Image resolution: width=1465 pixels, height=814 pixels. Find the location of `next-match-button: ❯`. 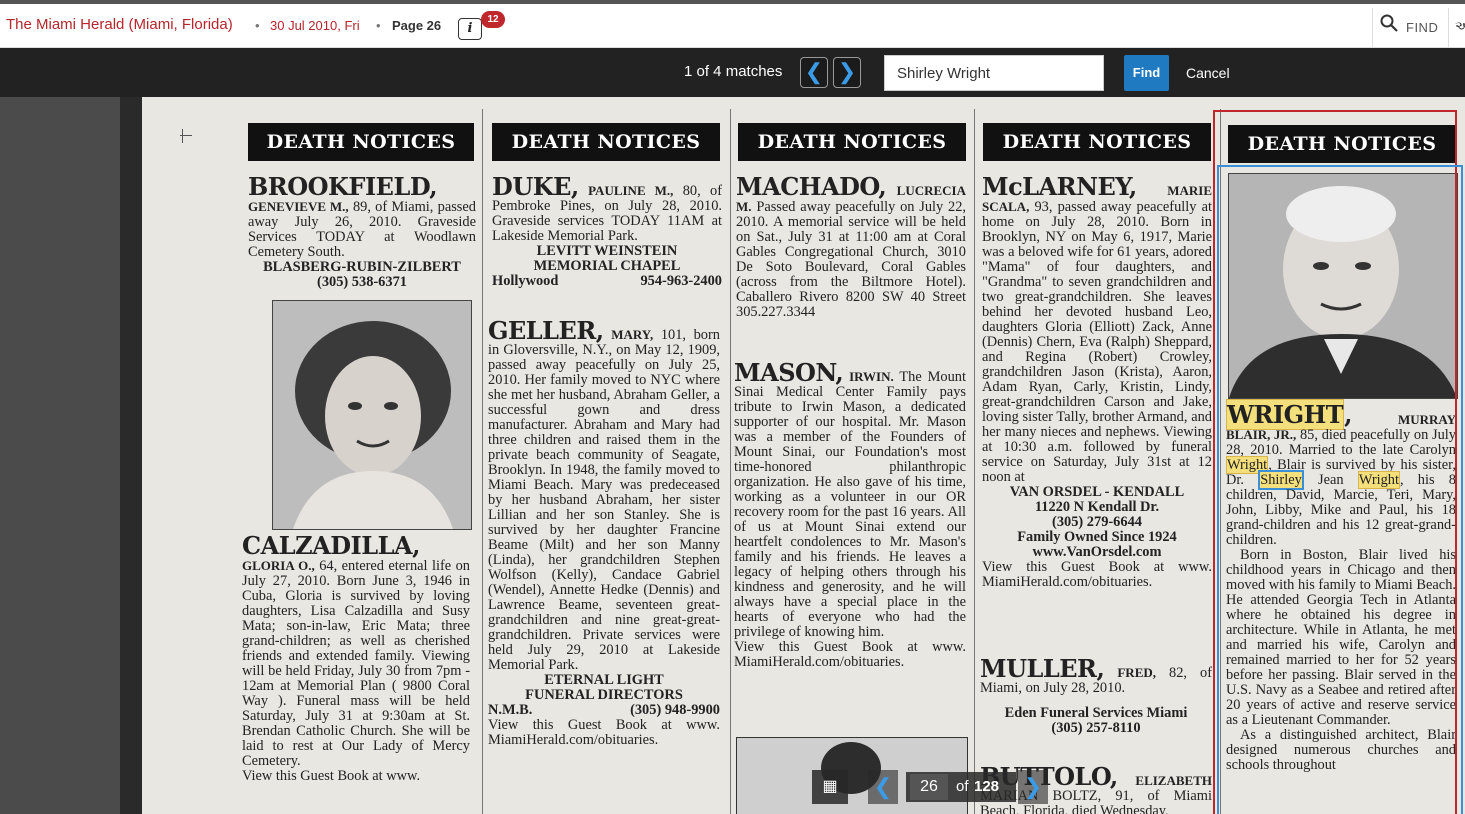

next-match-button: ❯ is located at coordinates (847, 72).